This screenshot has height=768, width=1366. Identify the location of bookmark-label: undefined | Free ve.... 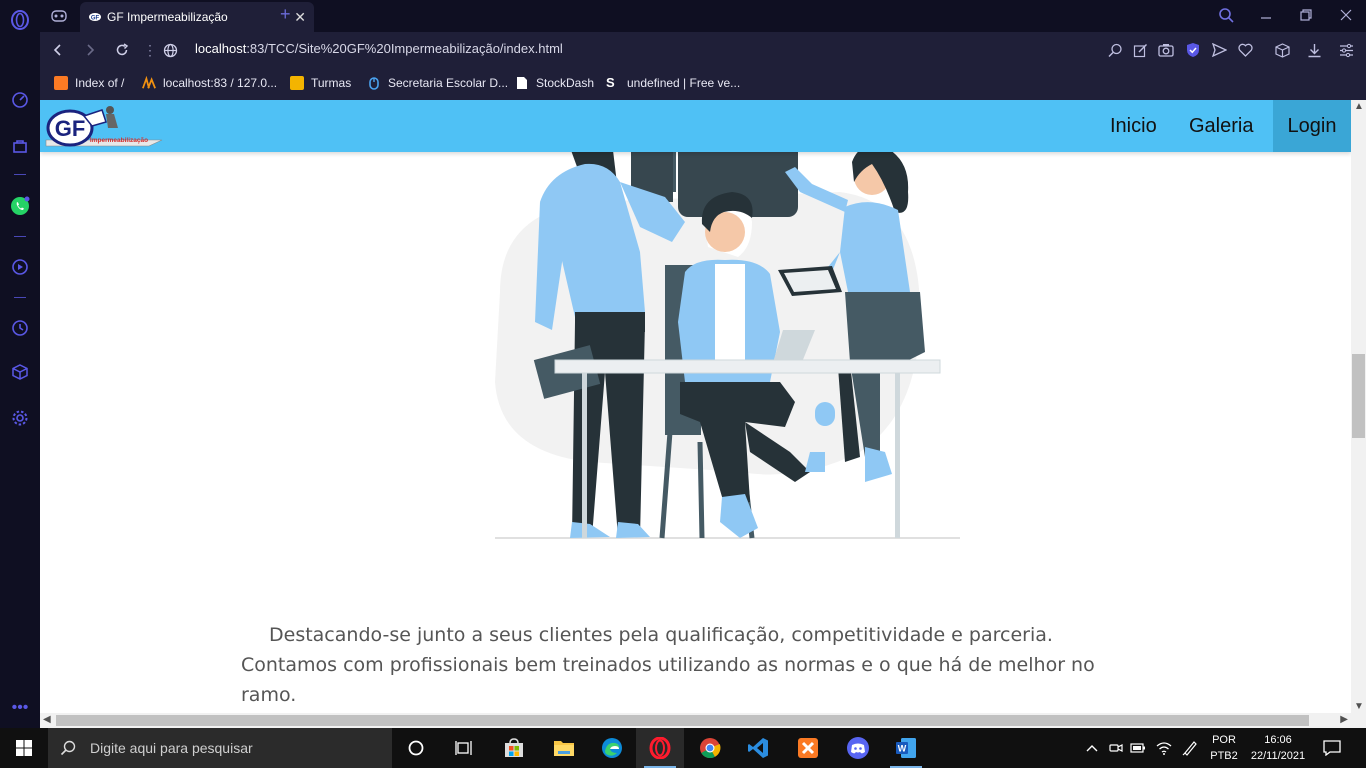
(684, 83).